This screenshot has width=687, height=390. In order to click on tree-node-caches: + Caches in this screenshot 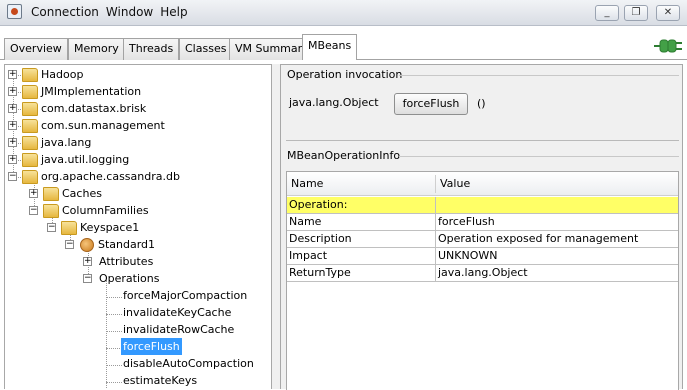, I will do `click(138, 193)`.